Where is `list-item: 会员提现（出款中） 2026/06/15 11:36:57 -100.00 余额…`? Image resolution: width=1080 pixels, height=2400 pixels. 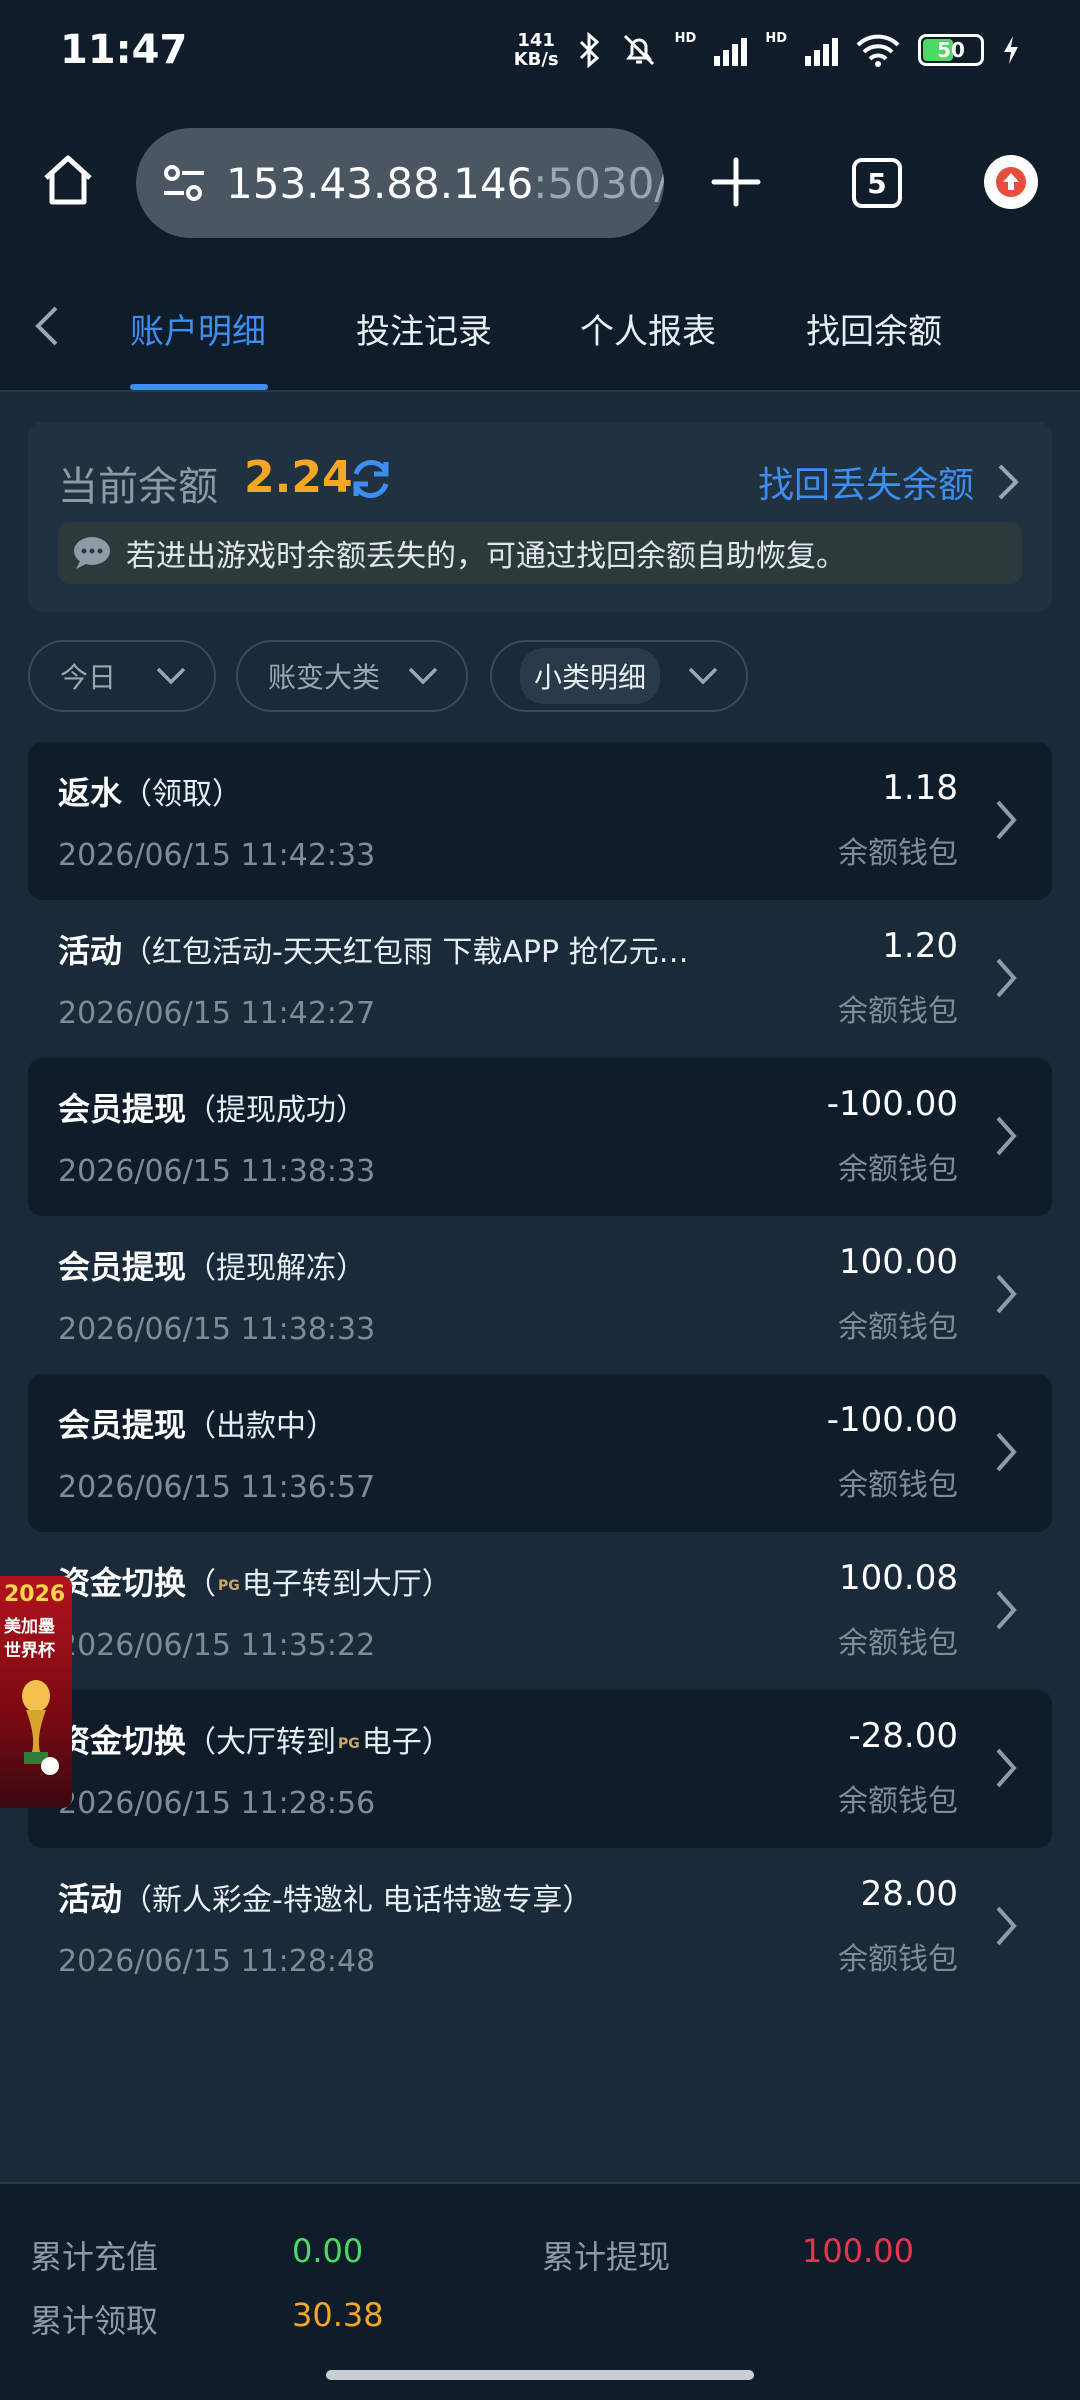 list-item: 会员提现（出款中） 2026/06/15 11:36:57 -100.00 余额… is located at coordinates (540, 1453).